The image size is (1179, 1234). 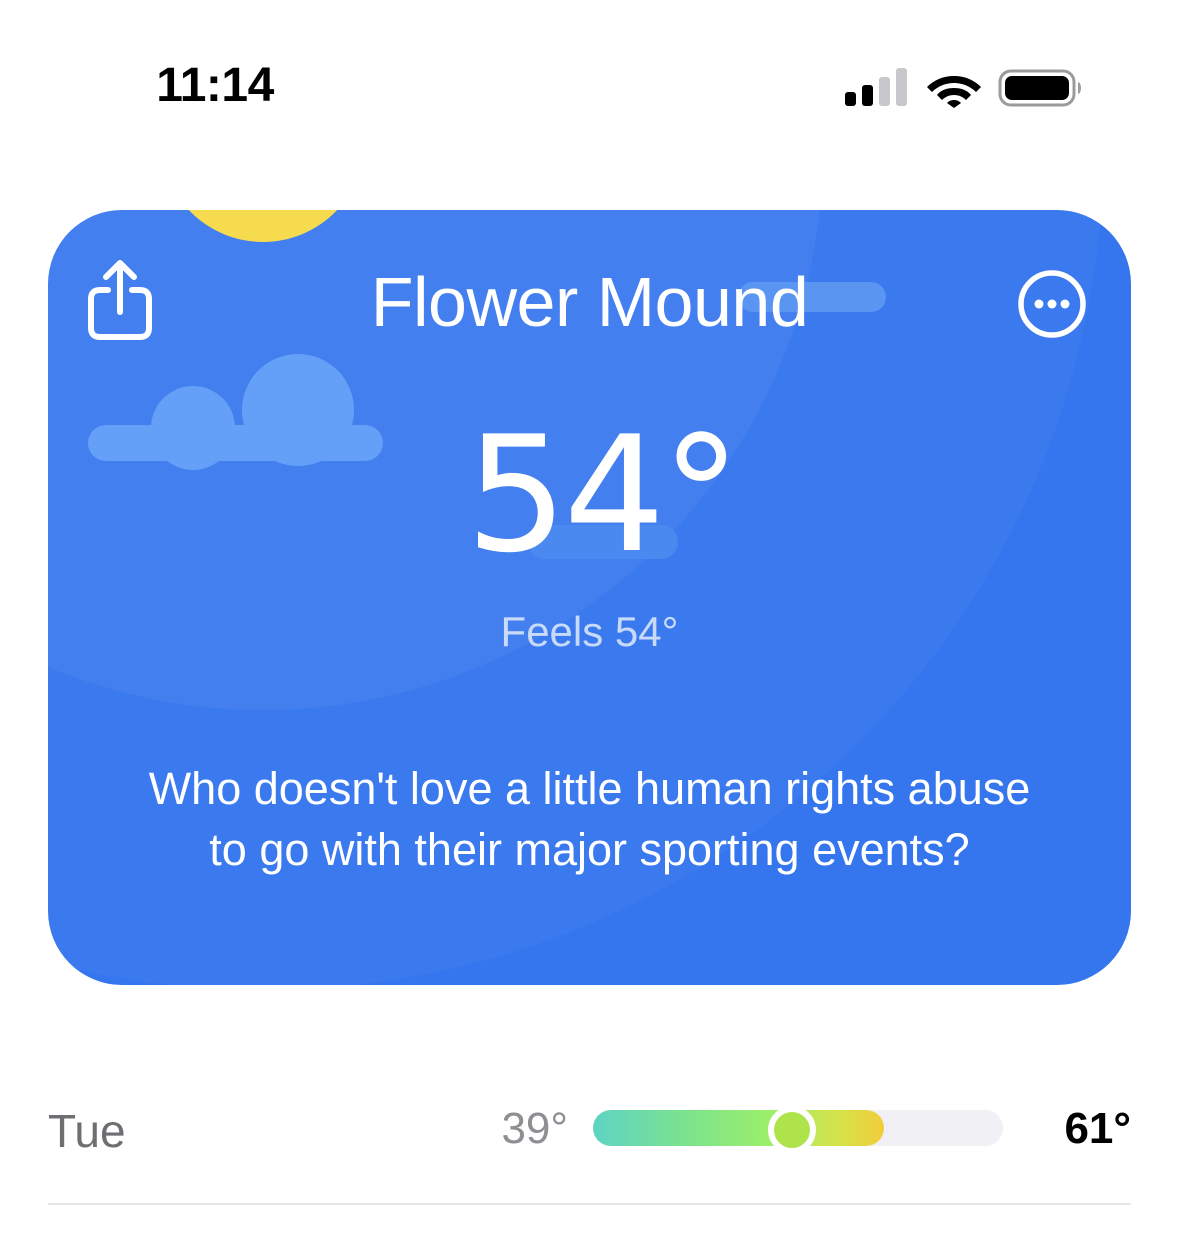 I want to click on feels-like-temperature: Feels 54°, so click(x=589, y=631).